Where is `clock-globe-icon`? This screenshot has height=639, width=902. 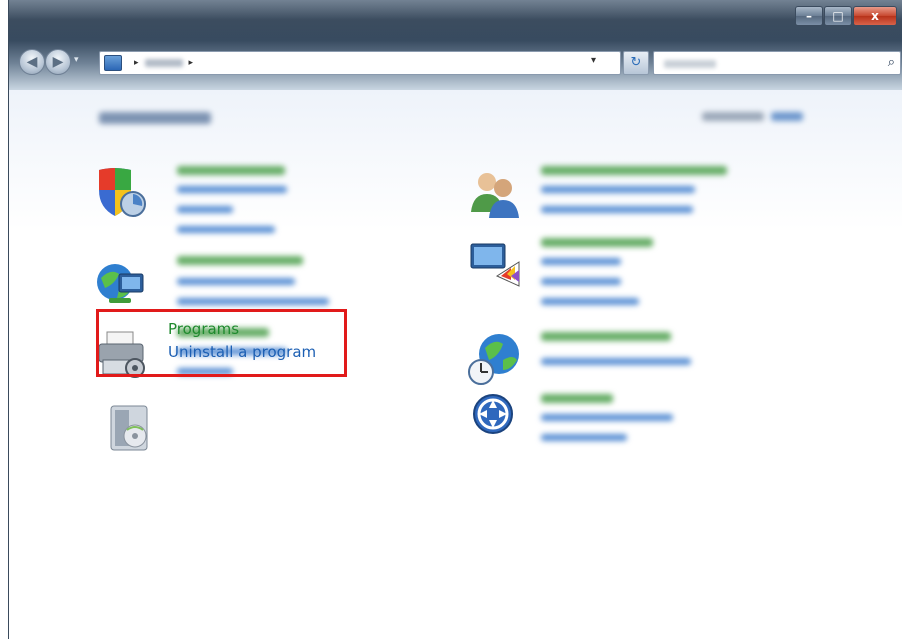
clock-globe-icon is located at coordinates (495, 358).